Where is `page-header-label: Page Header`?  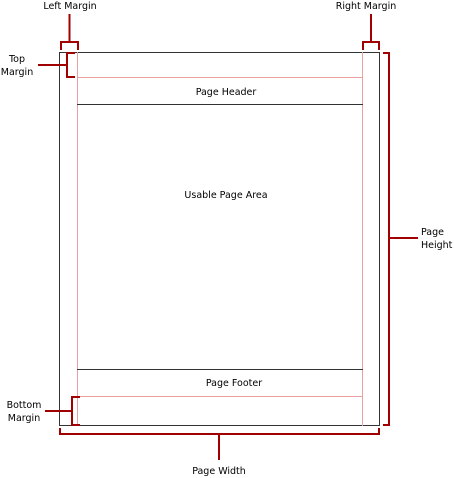
page-header-label: Page Header is located at coordinates (226, 92).